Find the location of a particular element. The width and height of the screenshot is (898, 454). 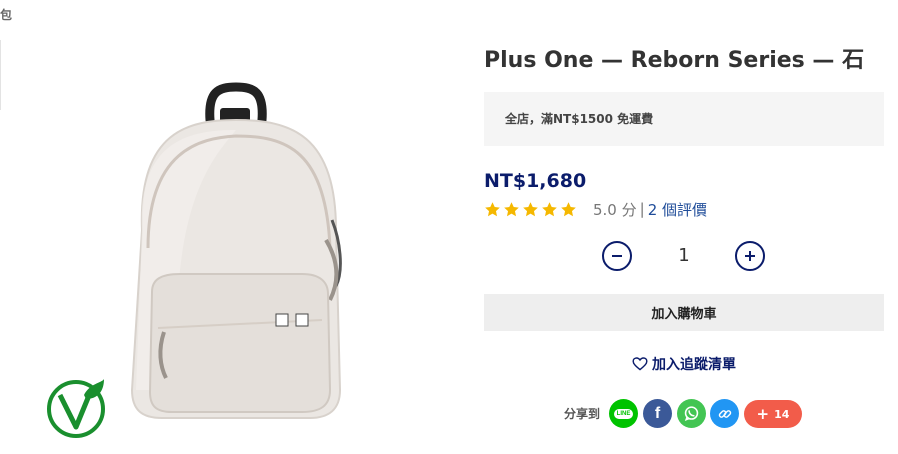

add-to-wishlist-button: 加入追蹤清單 is located at coordinates (684, 364).